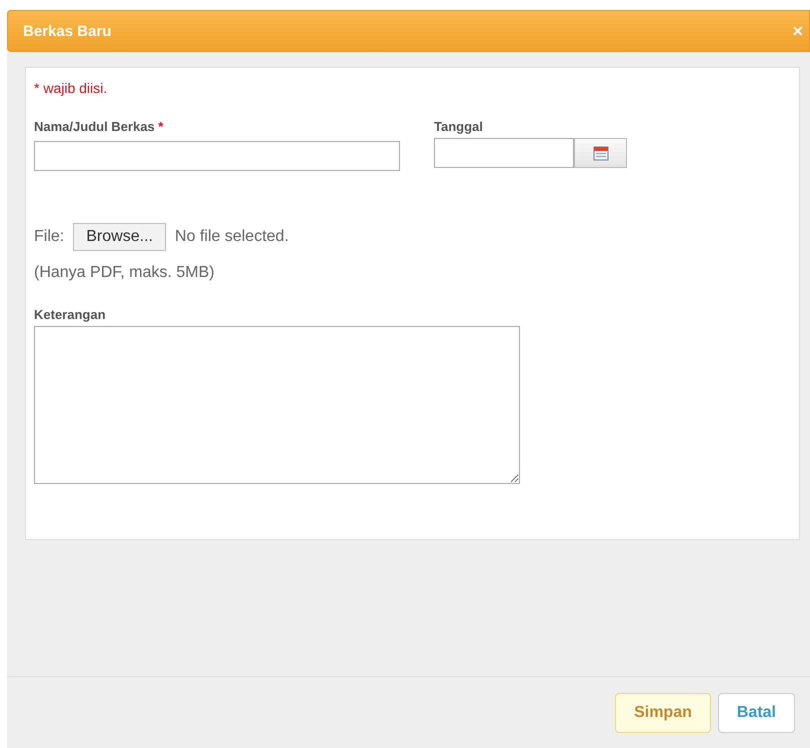 The image size is (810, 748). What do you see at coordinates (67, 31) in the screenshot?
I see `dialog-title: Berkas Baru` at bounding box center [67, 31].